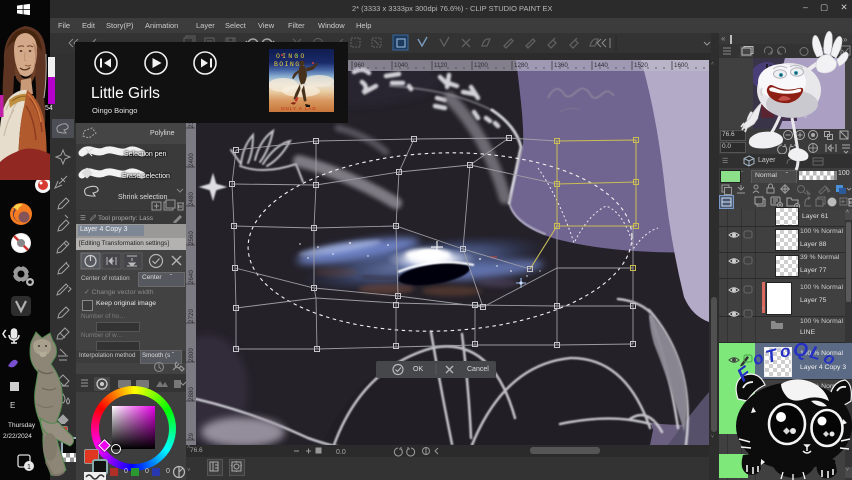 Image resolution: width=852 pixels, height=480 pixels. Describe the element at coordinates (601, 65) in the screenshot. I see `svg-text: 1440` at that location.